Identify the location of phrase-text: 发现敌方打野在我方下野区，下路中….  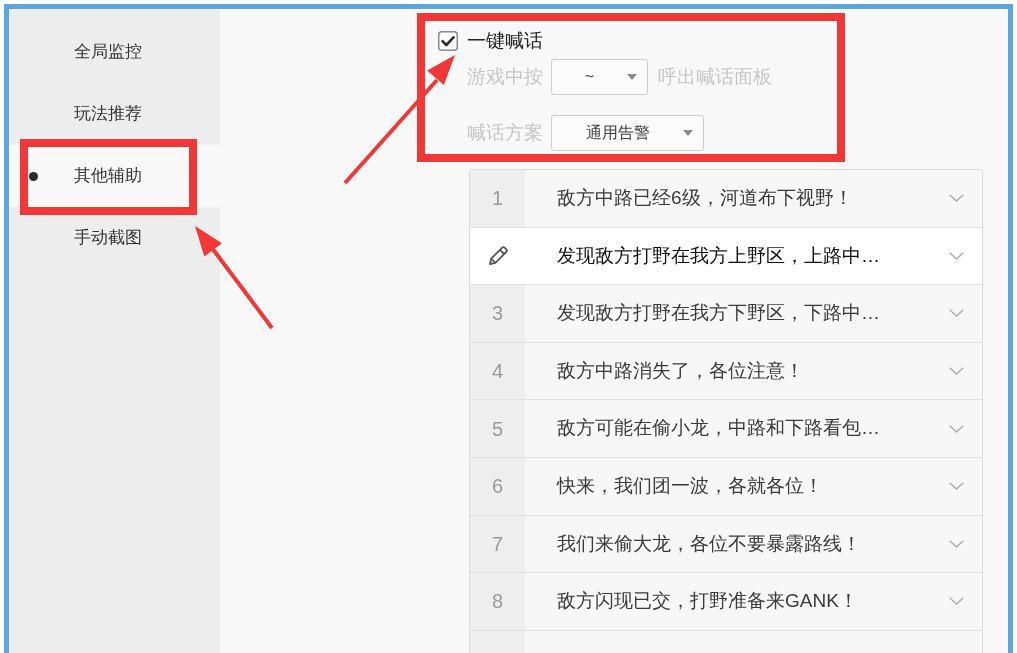
(719, 313).